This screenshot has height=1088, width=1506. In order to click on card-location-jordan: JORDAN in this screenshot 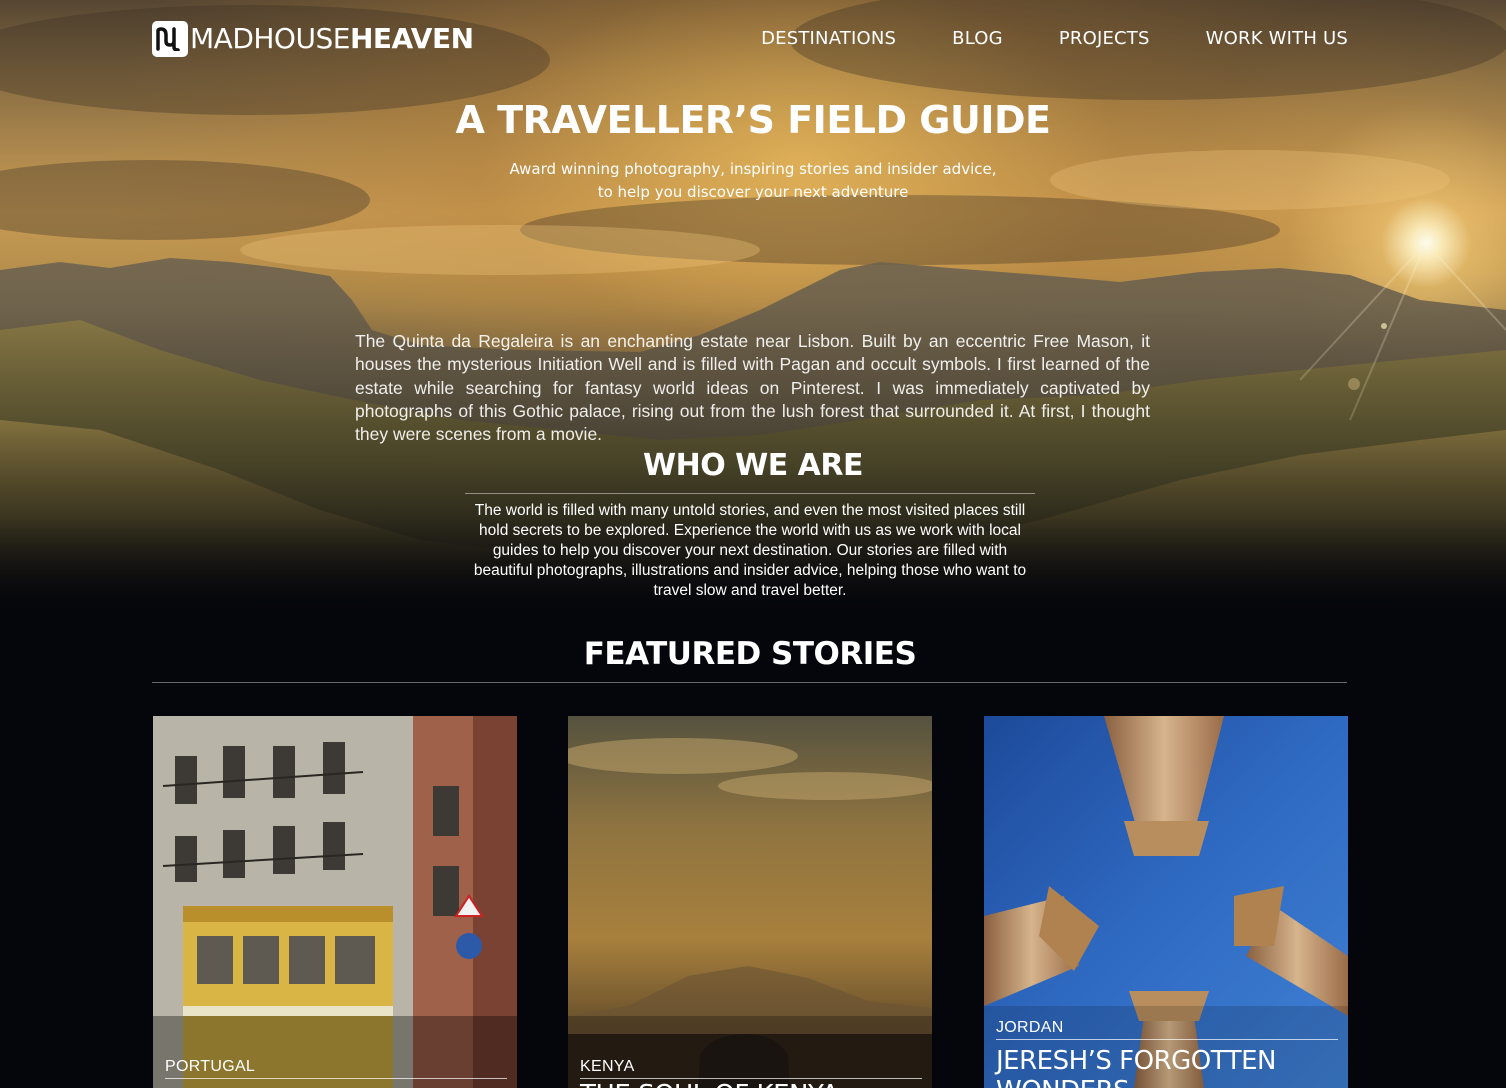, I will do `click(1167, 1029)`.